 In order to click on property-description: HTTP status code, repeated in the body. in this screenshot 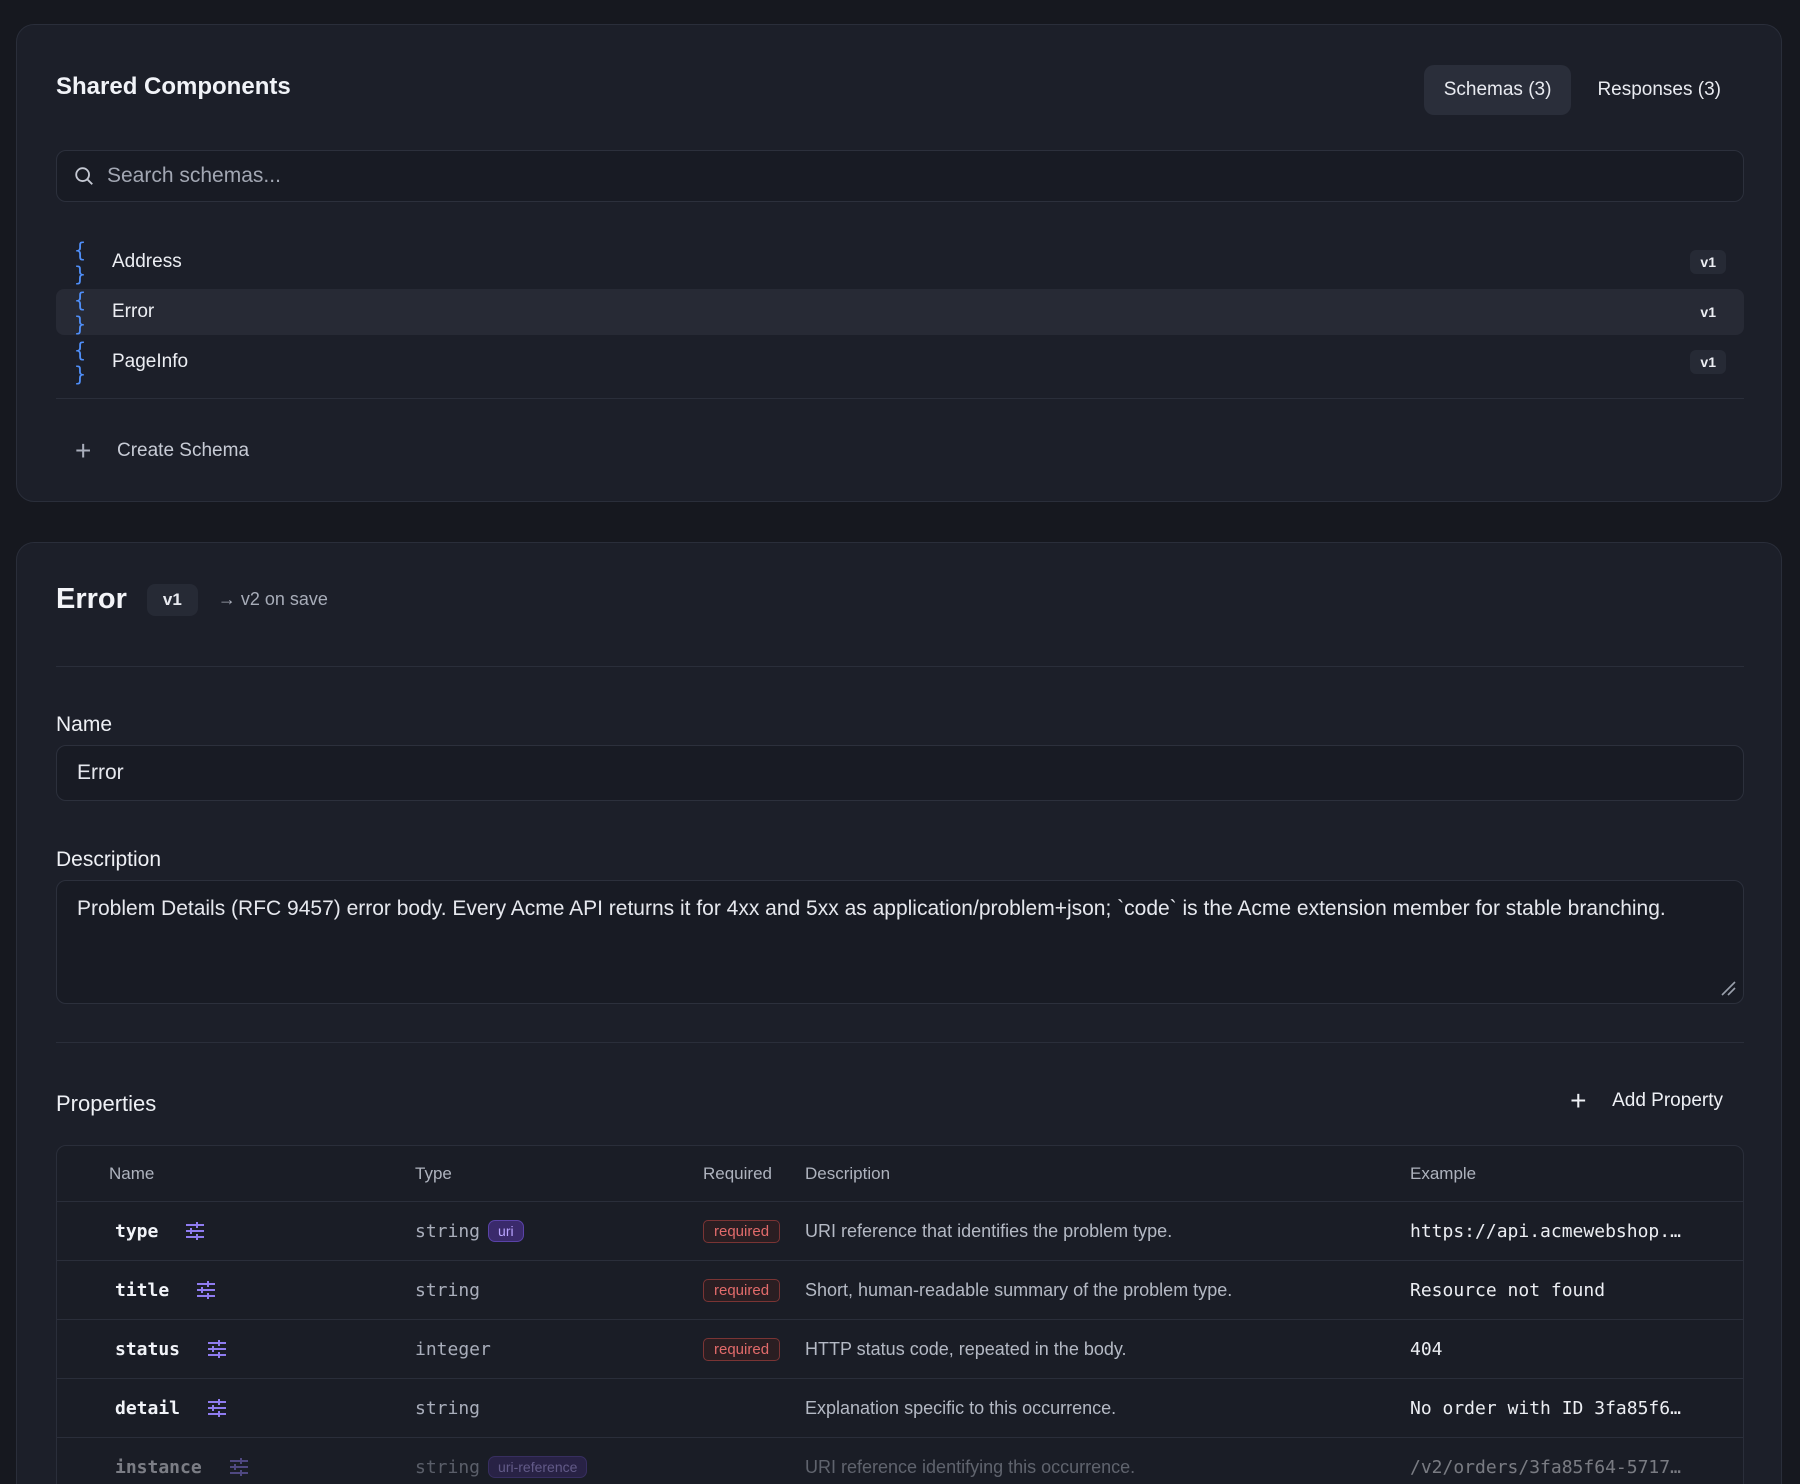, I will do `click(966, 1348)`.